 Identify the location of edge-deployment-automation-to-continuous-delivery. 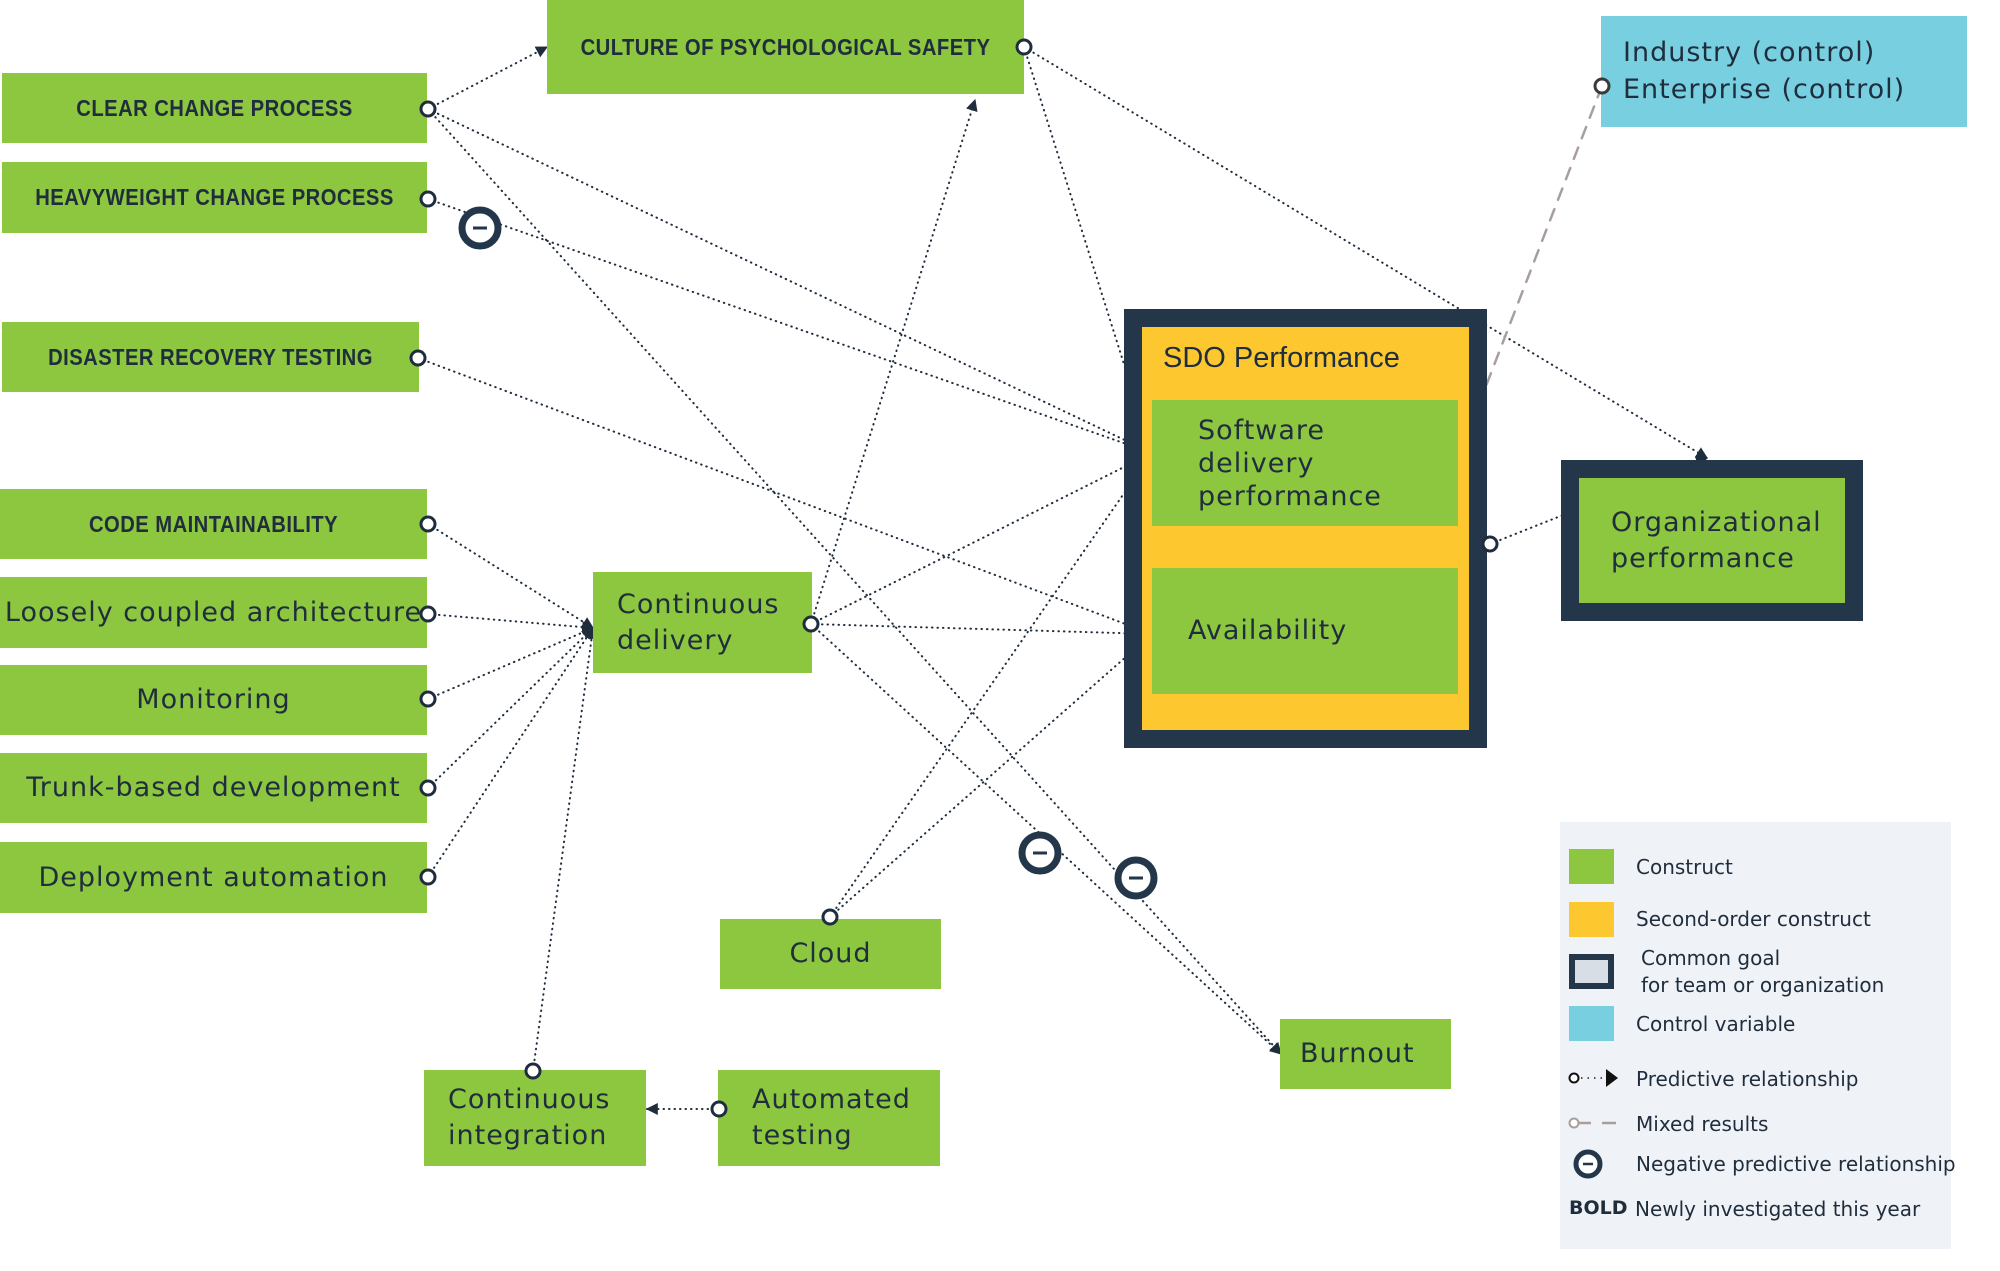
(510, 752).